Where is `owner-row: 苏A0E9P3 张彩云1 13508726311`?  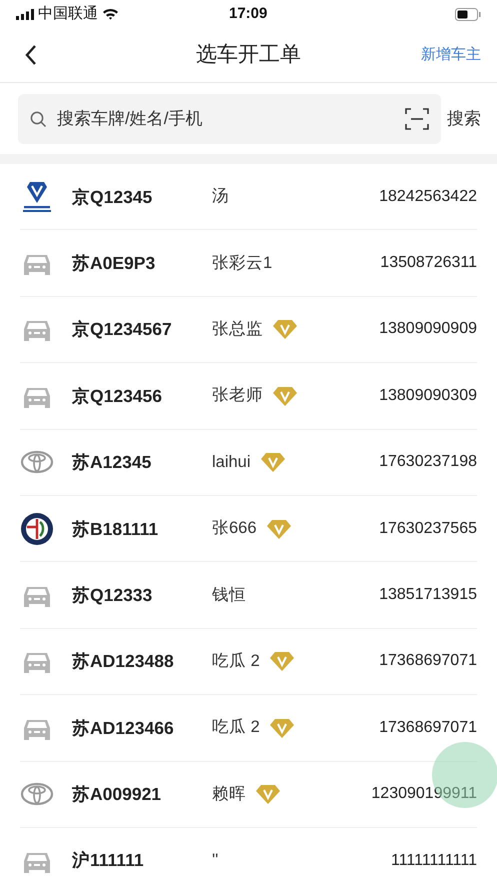 owner-row: 苏A0E9P3 张彩云1 13508726311 is located at coordinates (248, 263).